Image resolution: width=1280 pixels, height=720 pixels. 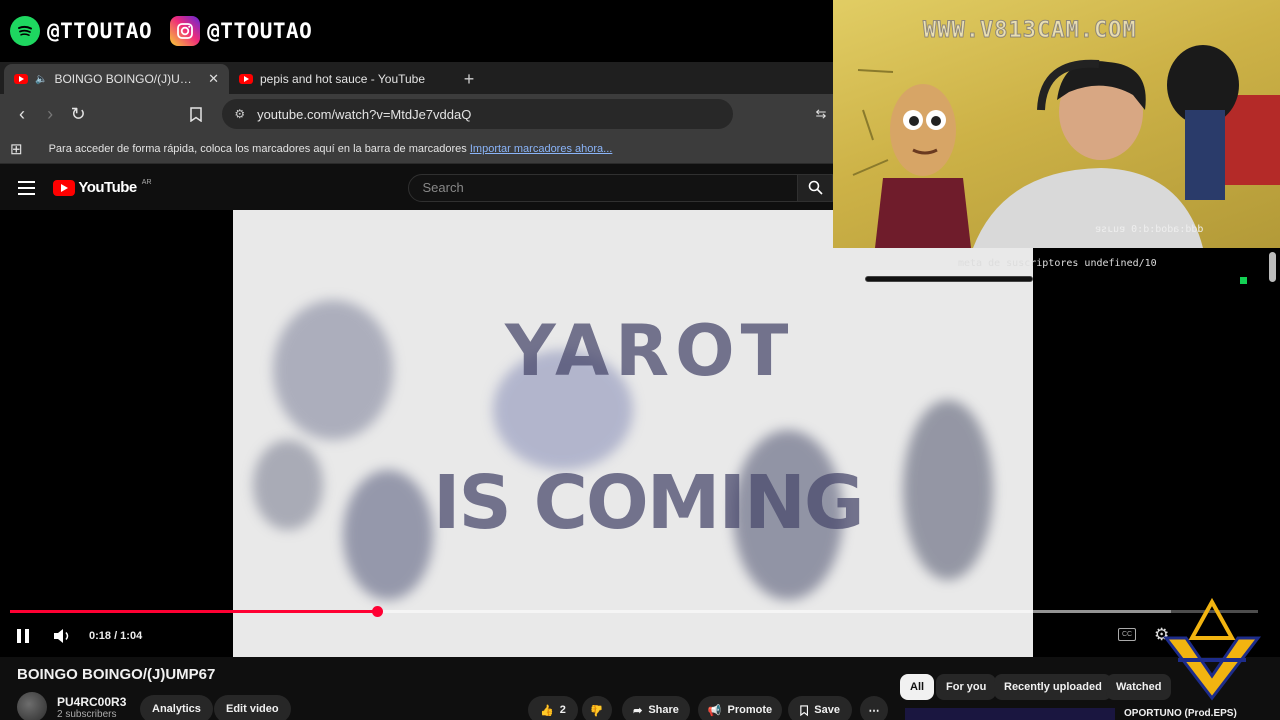 What do you see at coordinates (562, 710) in the screenshot?
I see `like-count: 2` at bounding box center [562, 710].